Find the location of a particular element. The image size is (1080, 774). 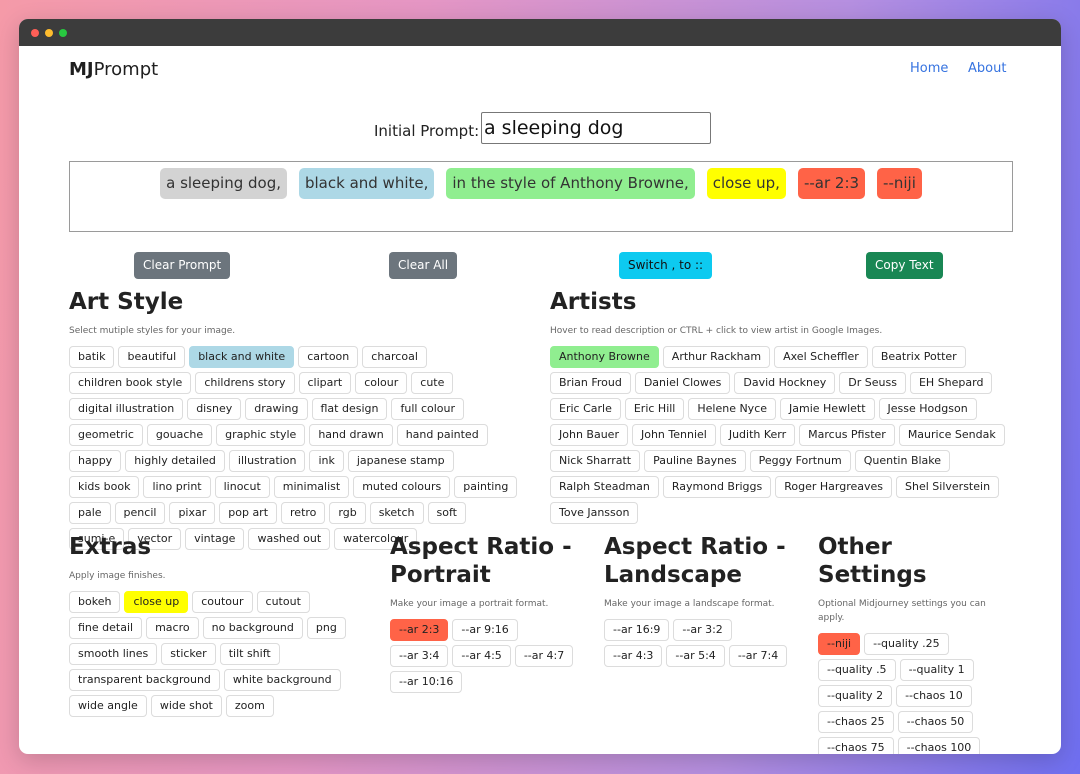

artists-tag: Ralph Steadman is located at coordinates (604, 487).